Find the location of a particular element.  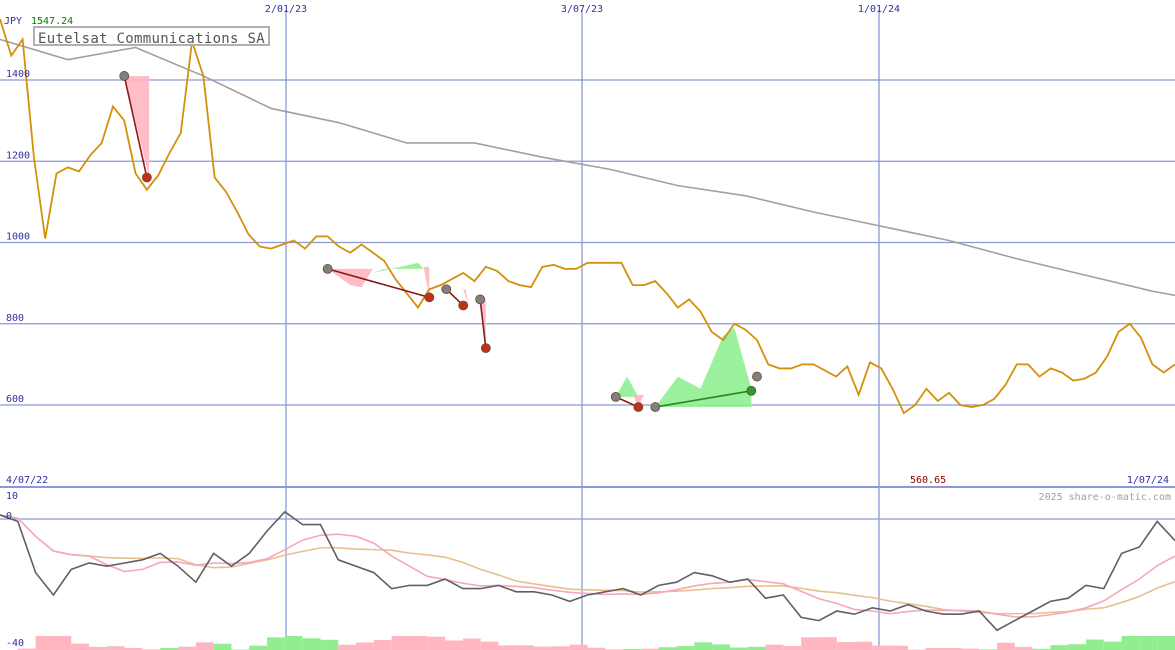

y-tick-label: 1400 is located at coordinates (18, 74).